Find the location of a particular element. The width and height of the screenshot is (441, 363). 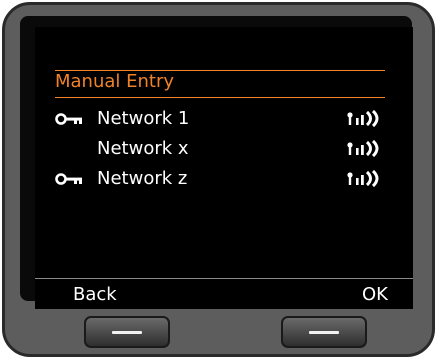

back-softkey-label: Back is located at coordinates (95, 295).